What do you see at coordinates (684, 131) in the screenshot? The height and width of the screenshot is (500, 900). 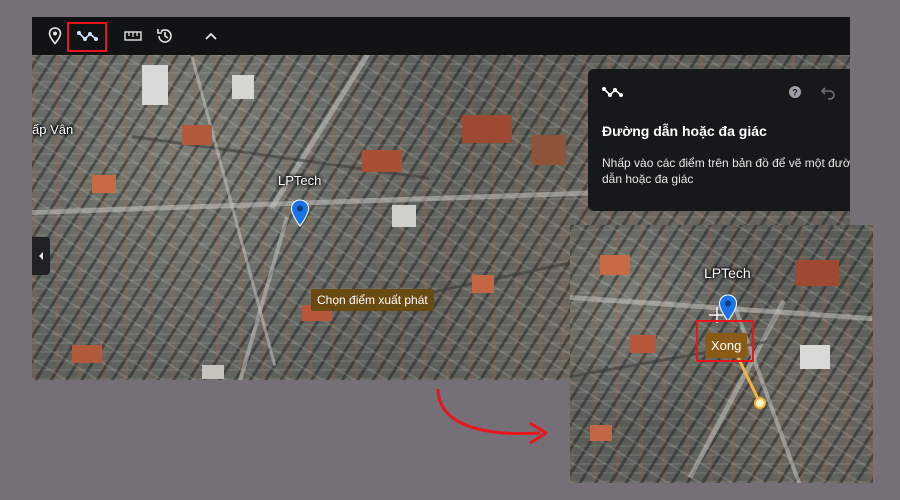 I see `panel-title: Đường dẫn hoặc đa giác` at bounding box center [684, 131].